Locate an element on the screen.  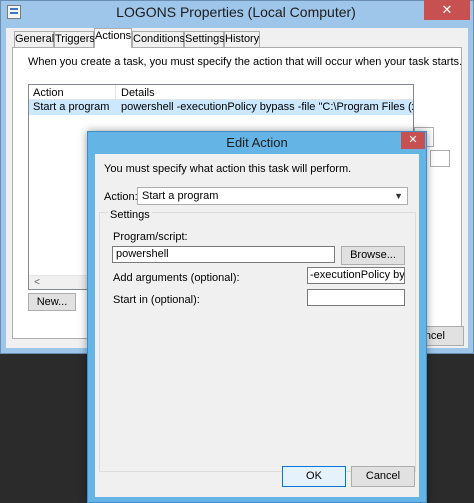
task-properties-icon is located at coordinates (14, 12).